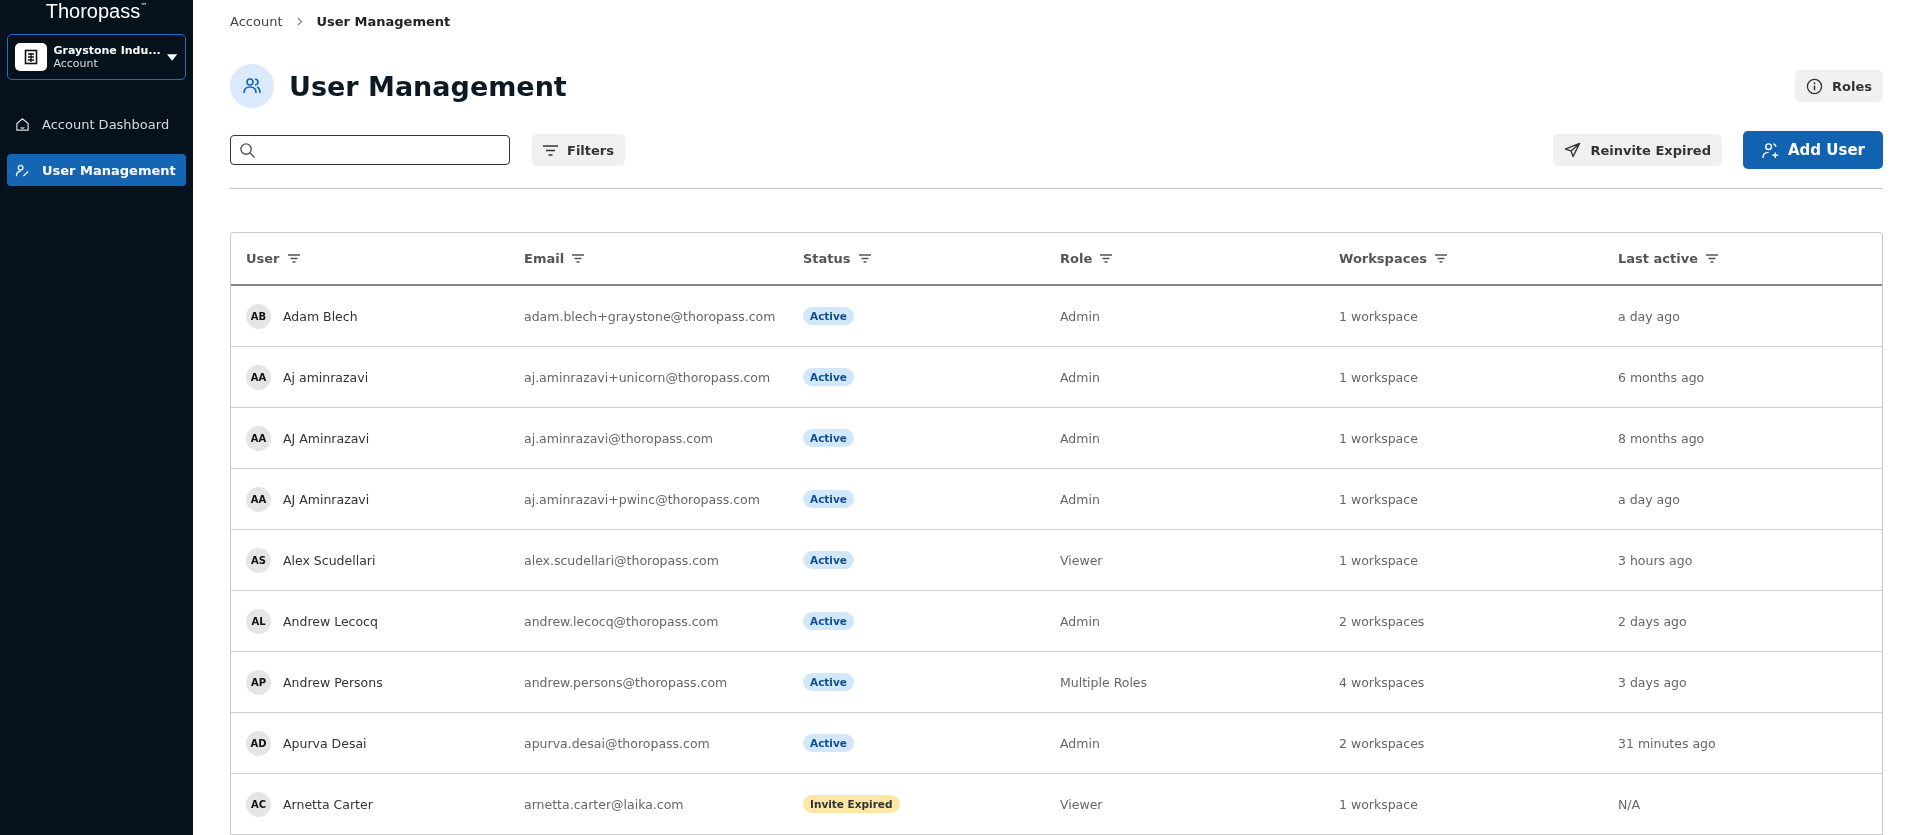  I want to click on account-switcher: Graystone Indu... Account, so click(96, 57).